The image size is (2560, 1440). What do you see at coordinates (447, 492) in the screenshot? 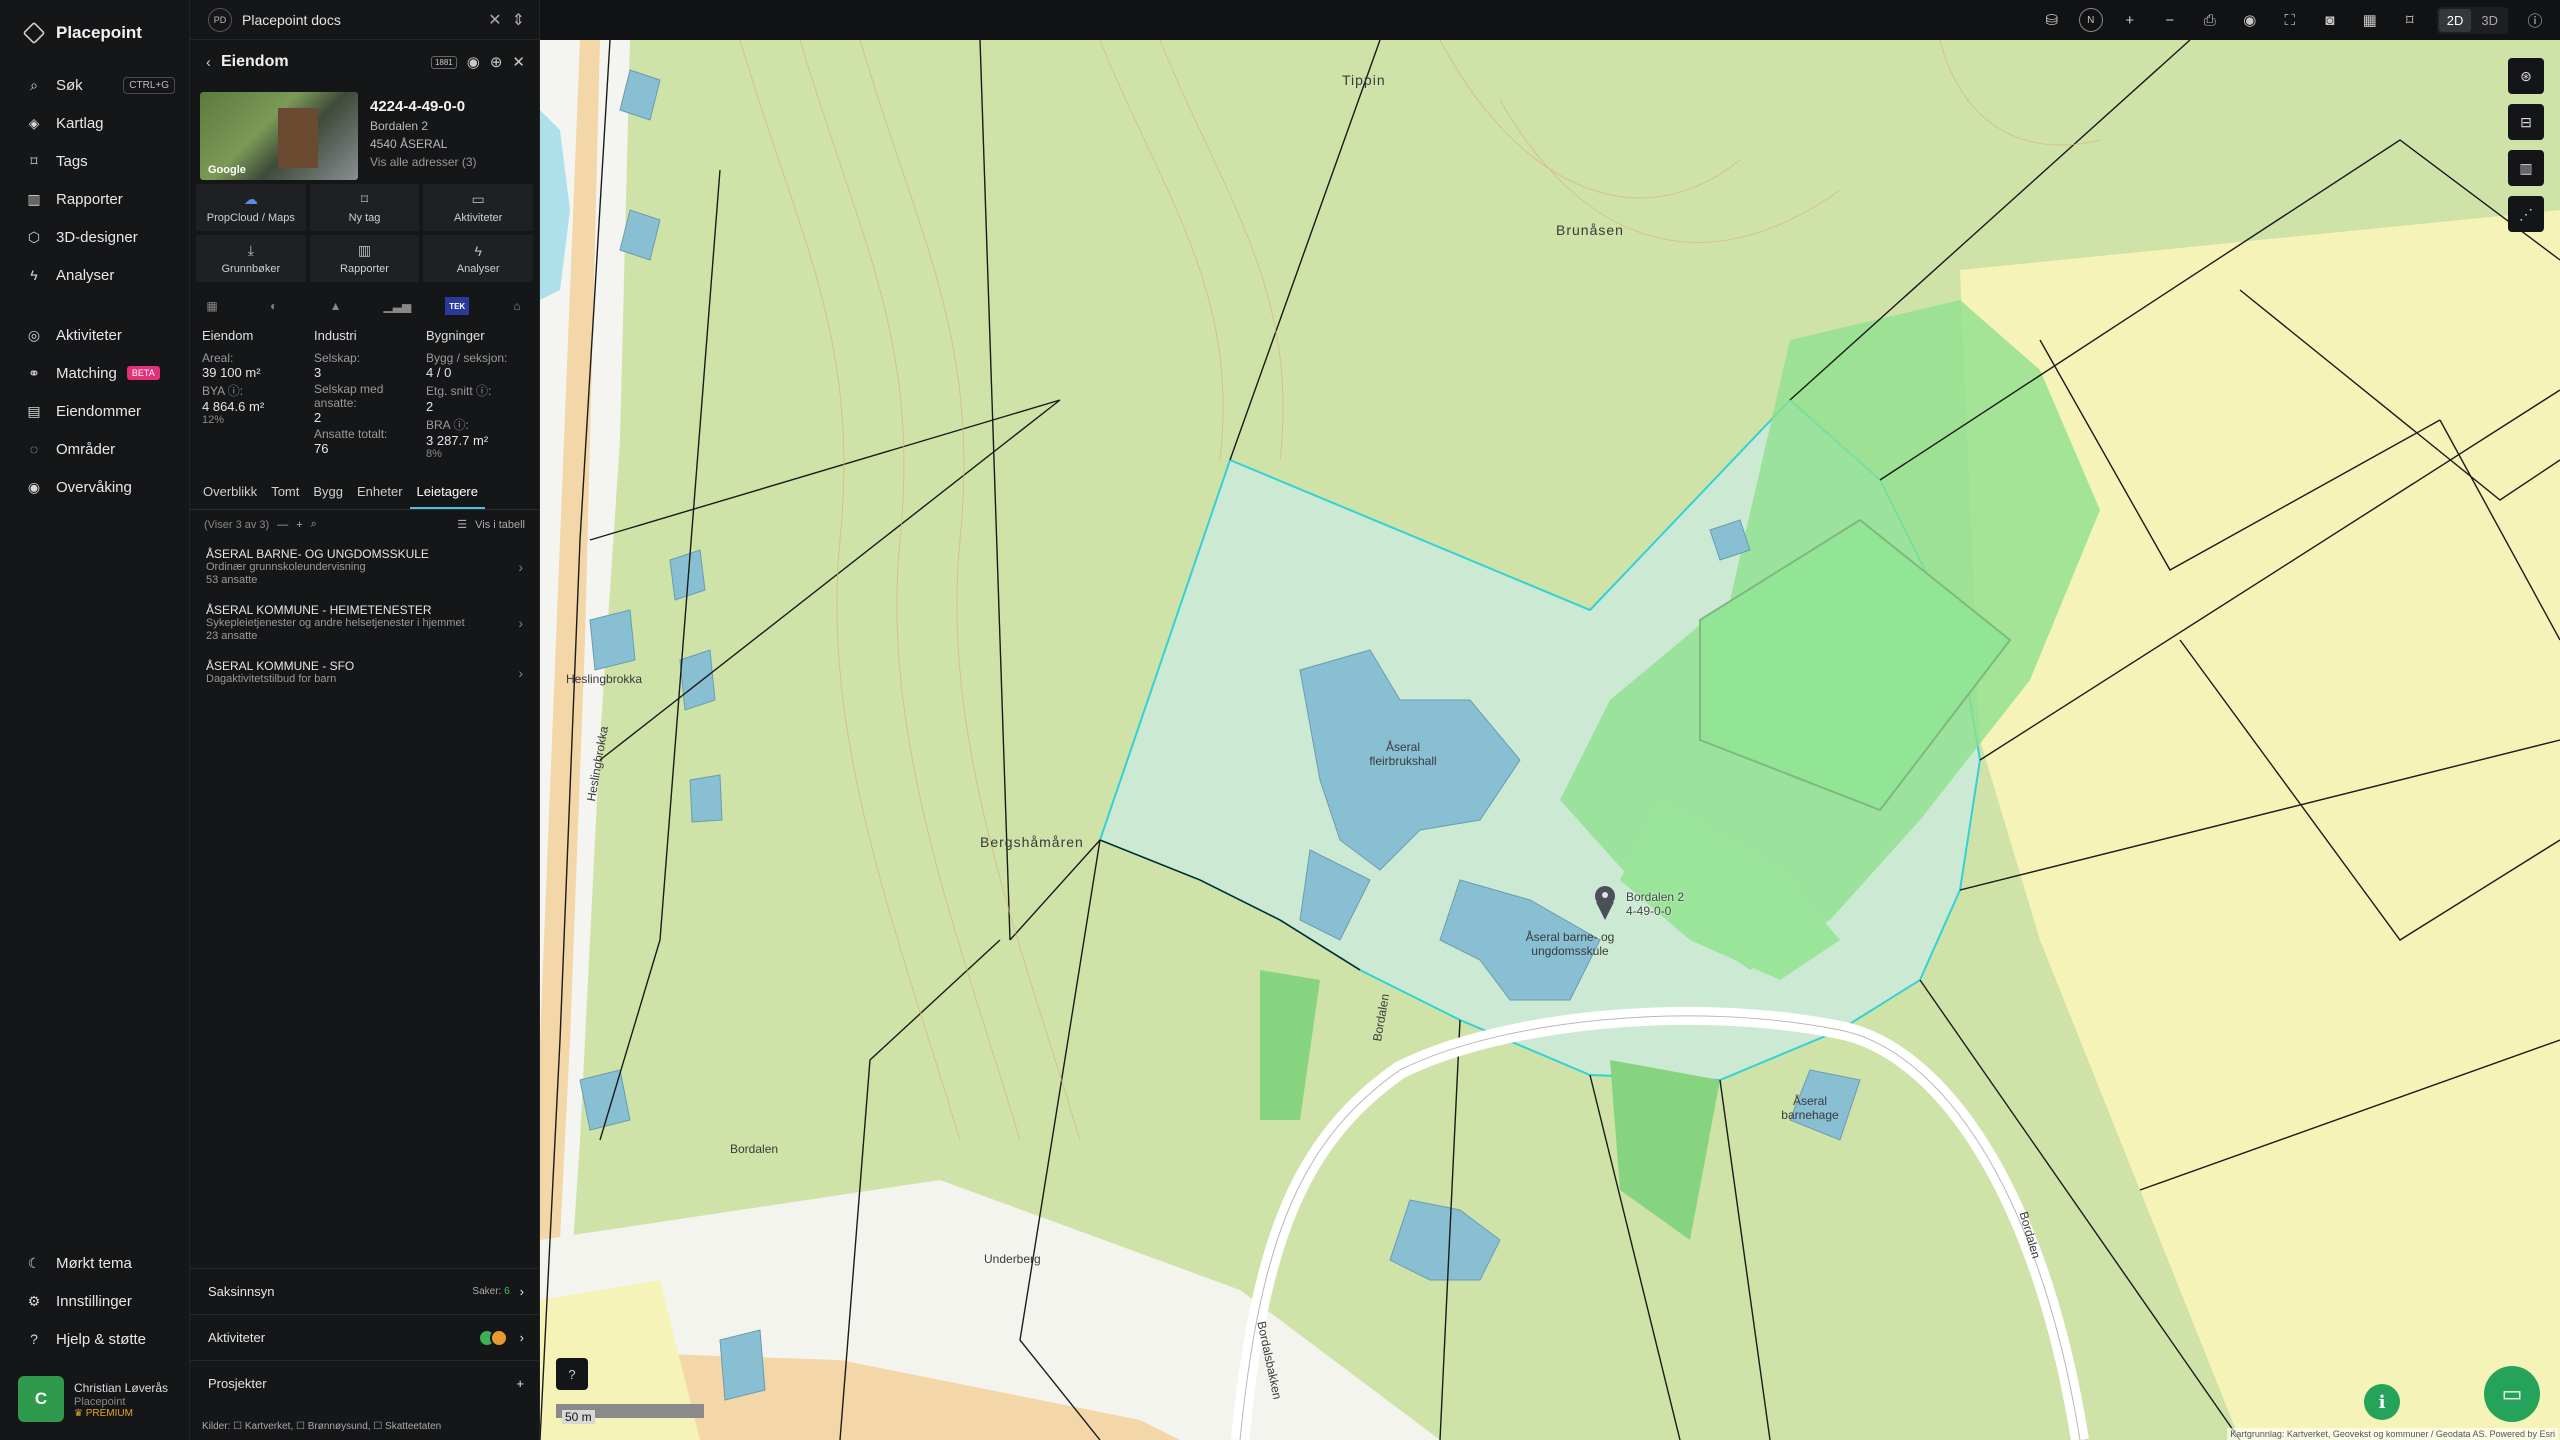
I see `tab-leietagere: Leietagere` at bounding box center [447, 492].